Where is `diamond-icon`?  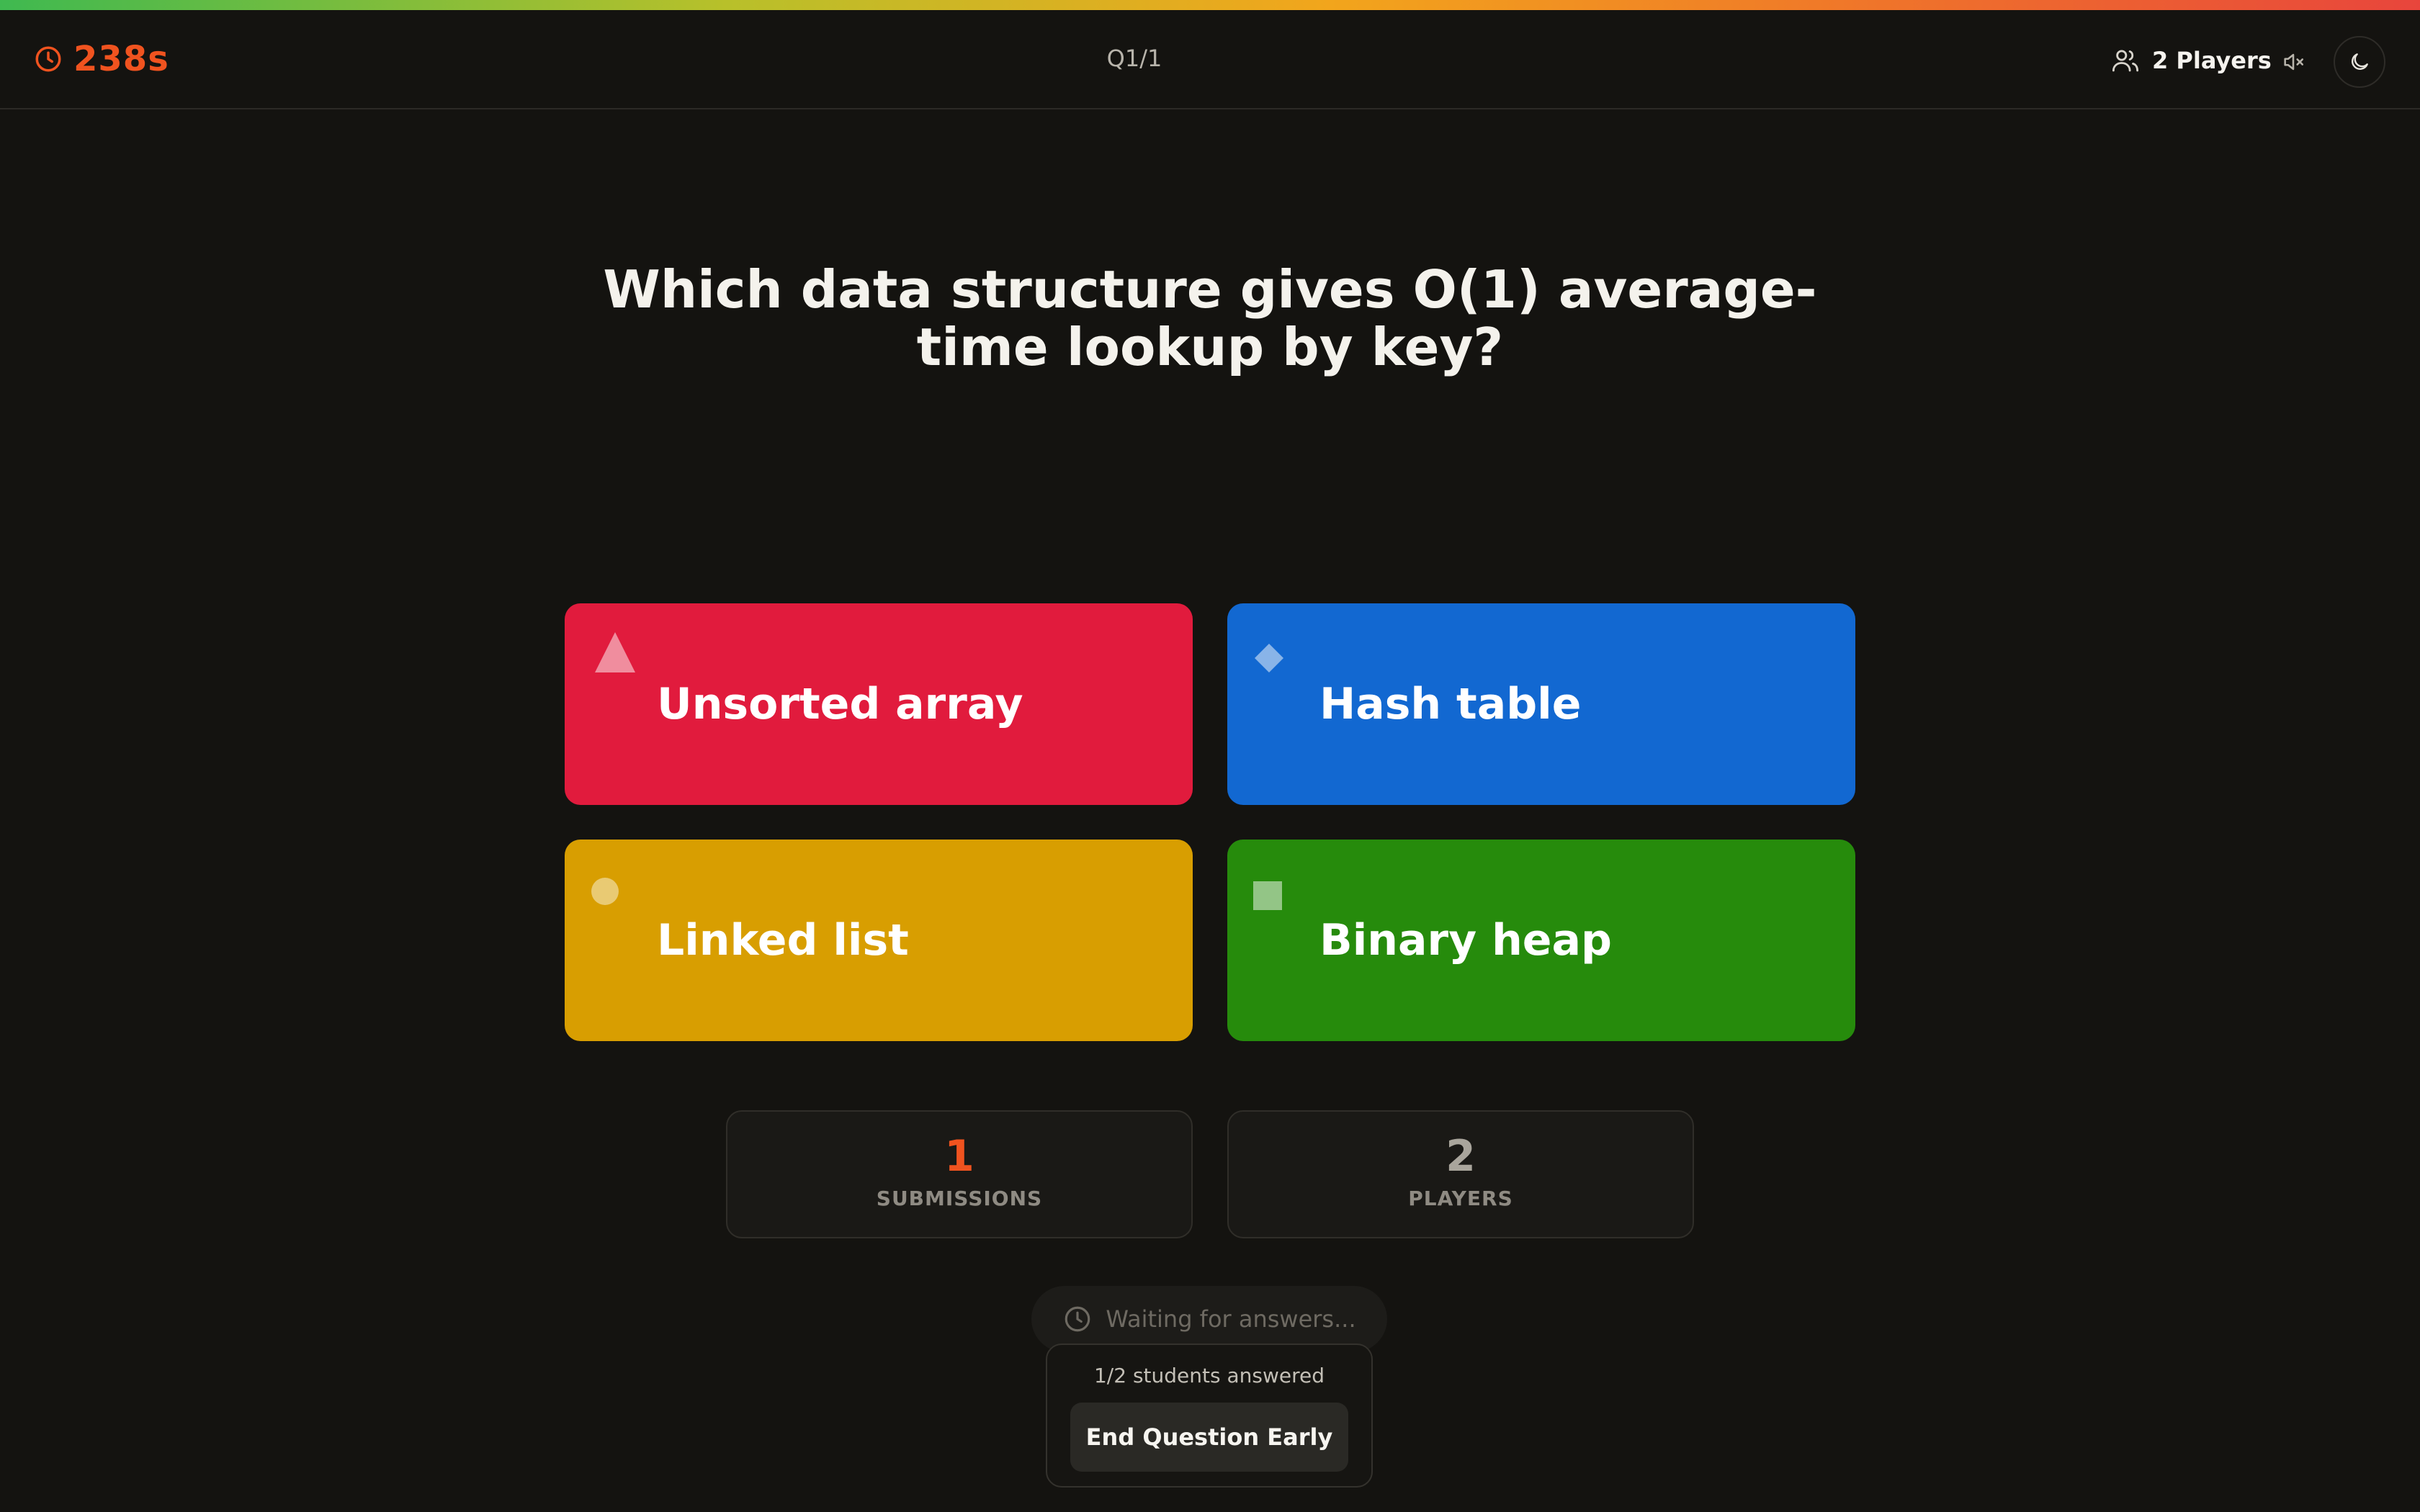 diamond-icon is located at coordinates (1269, 658).